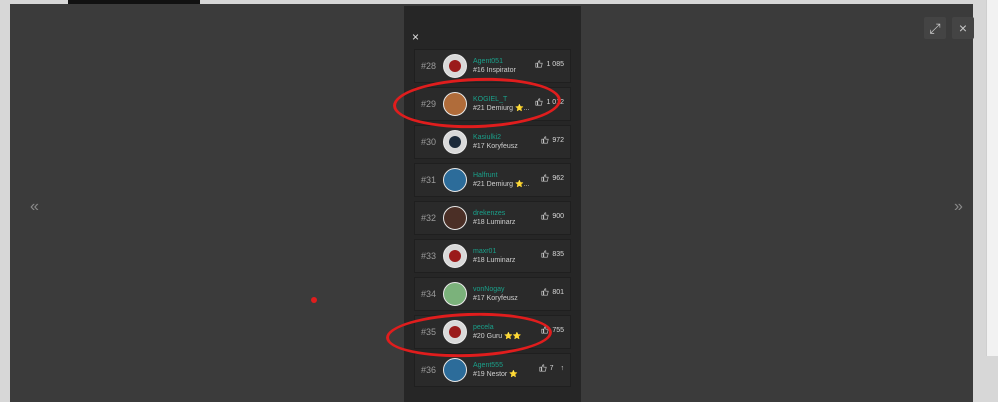  I want to click on list-item: #30 Kasiulki2 #17 Koryfeusz 972, so click(492, 142).